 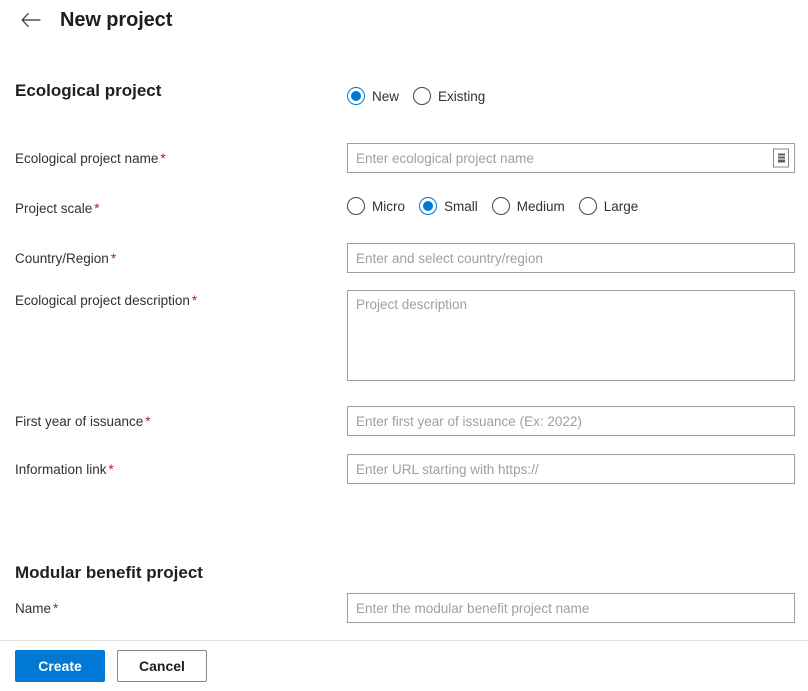 What do you see at coordinates (404, 573) in the screenshot?
I see `modular-section-title-row: Modular benefit project` at bounding box center [404, 573].